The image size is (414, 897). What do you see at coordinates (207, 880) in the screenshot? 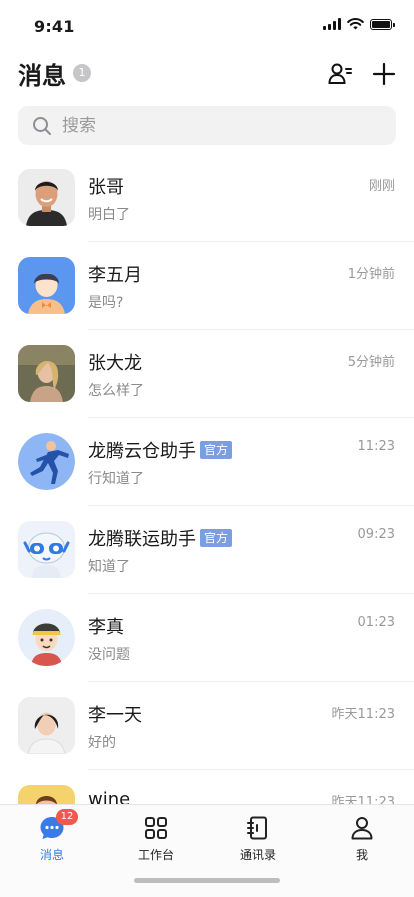
I see `home-indicator` at bounding box center [207, 880].